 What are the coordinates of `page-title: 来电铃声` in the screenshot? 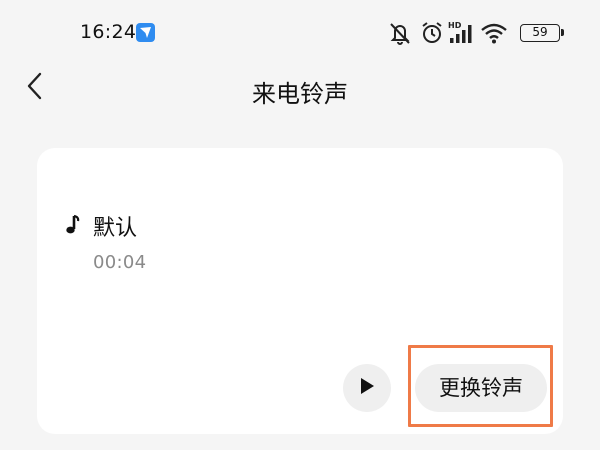 It's located at (300, 94).